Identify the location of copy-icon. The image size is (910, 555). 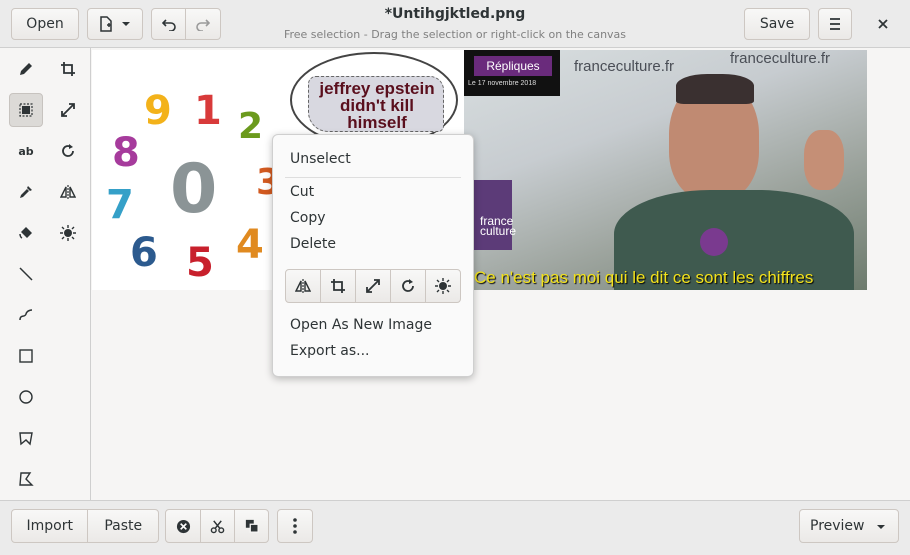
(252, 526).